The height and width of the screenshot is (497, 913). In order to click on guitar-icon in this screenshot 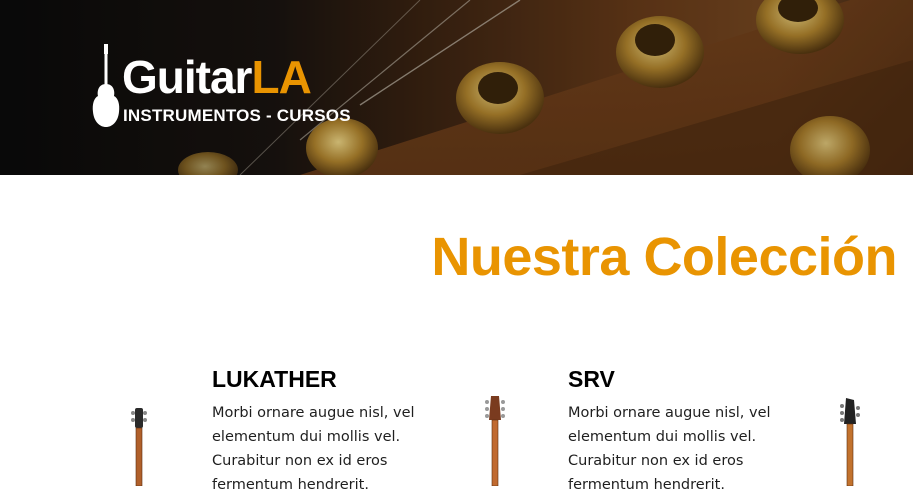, I will do `click(106, 85)`.